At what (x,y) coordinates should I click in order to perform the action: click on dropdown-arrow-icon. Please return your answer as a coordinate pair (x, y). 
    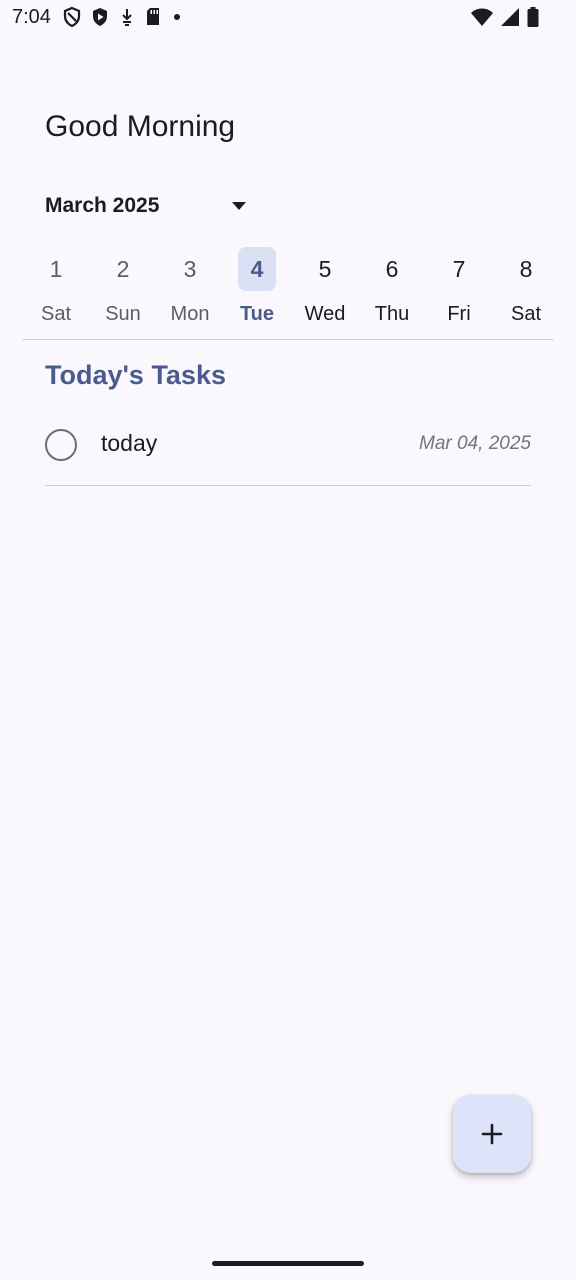
    Looking at the image, I should click on (239, 206).